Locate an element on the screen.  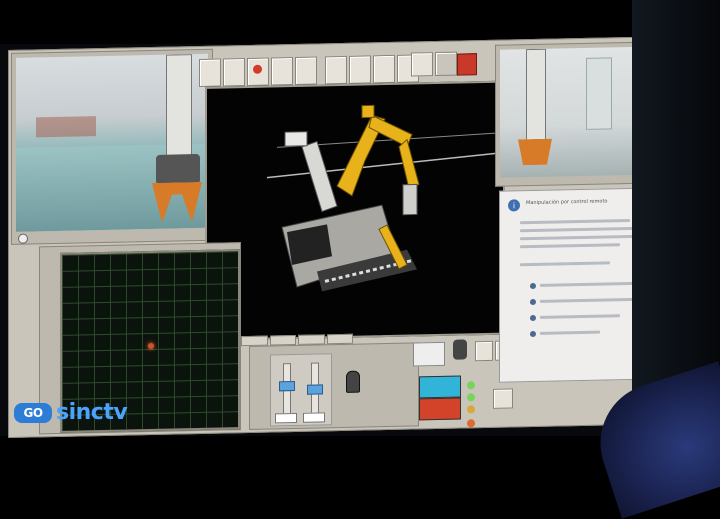
joint-control-panel is located at coordinates (334, 386).